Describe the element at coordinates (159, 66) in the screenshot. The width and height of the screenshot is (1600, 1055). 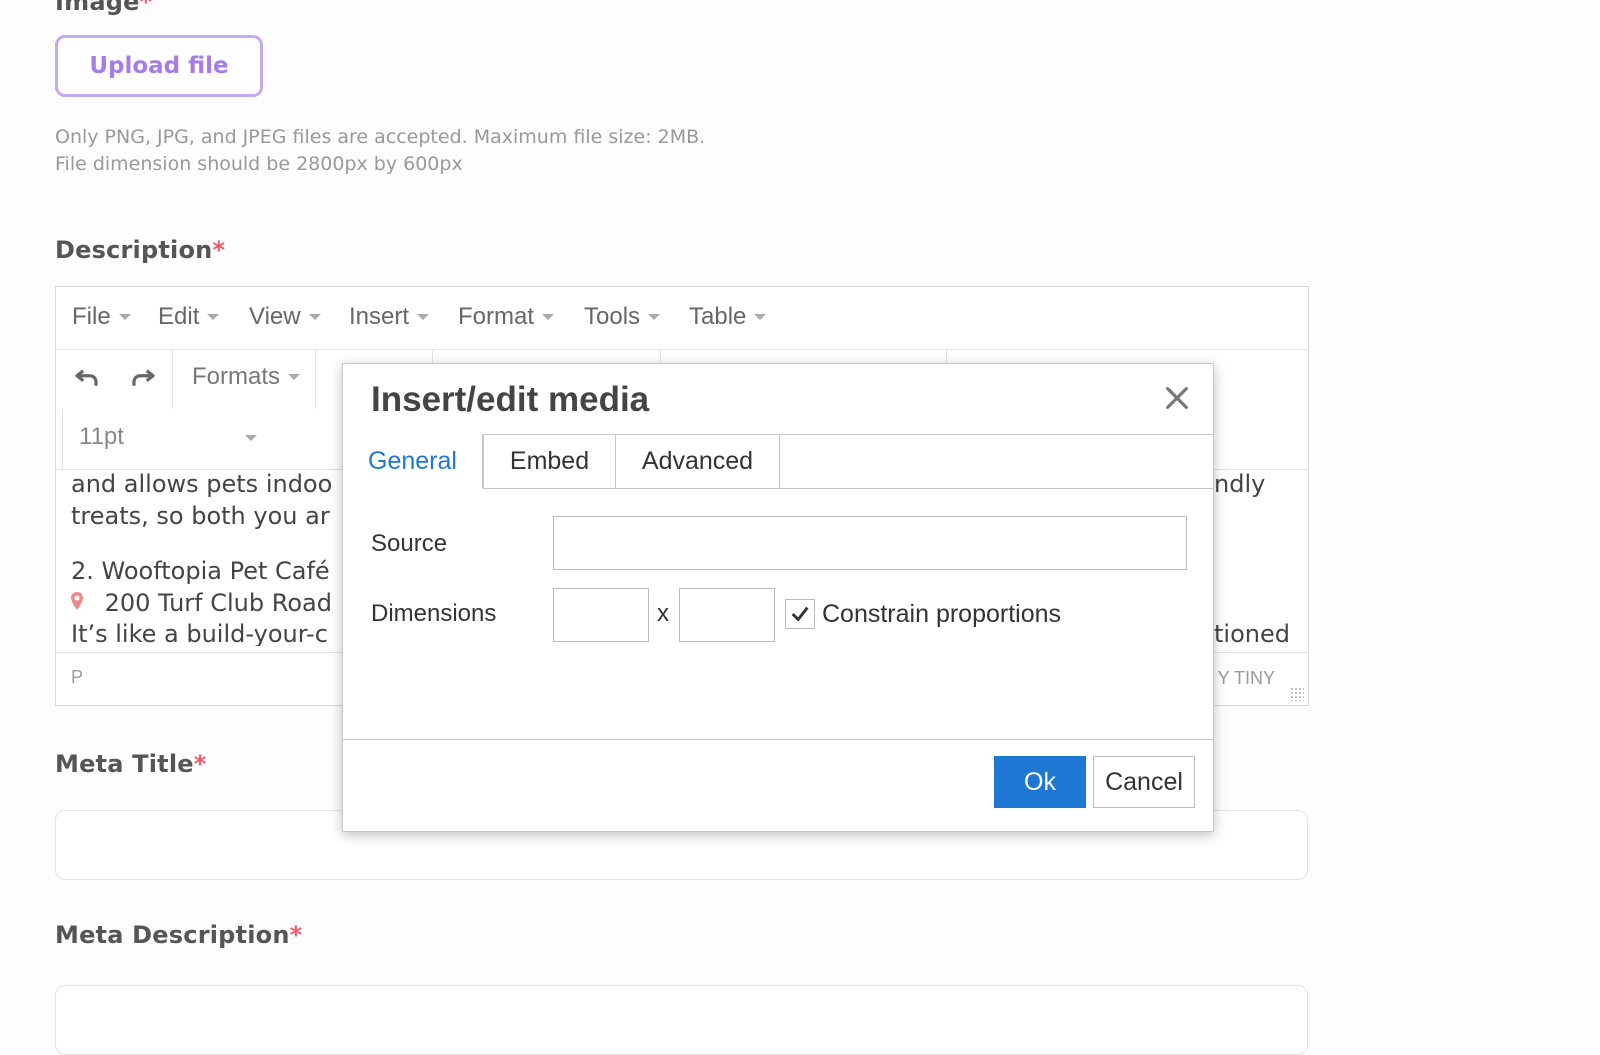
I see `upload-file-button: Upload file` at that location.